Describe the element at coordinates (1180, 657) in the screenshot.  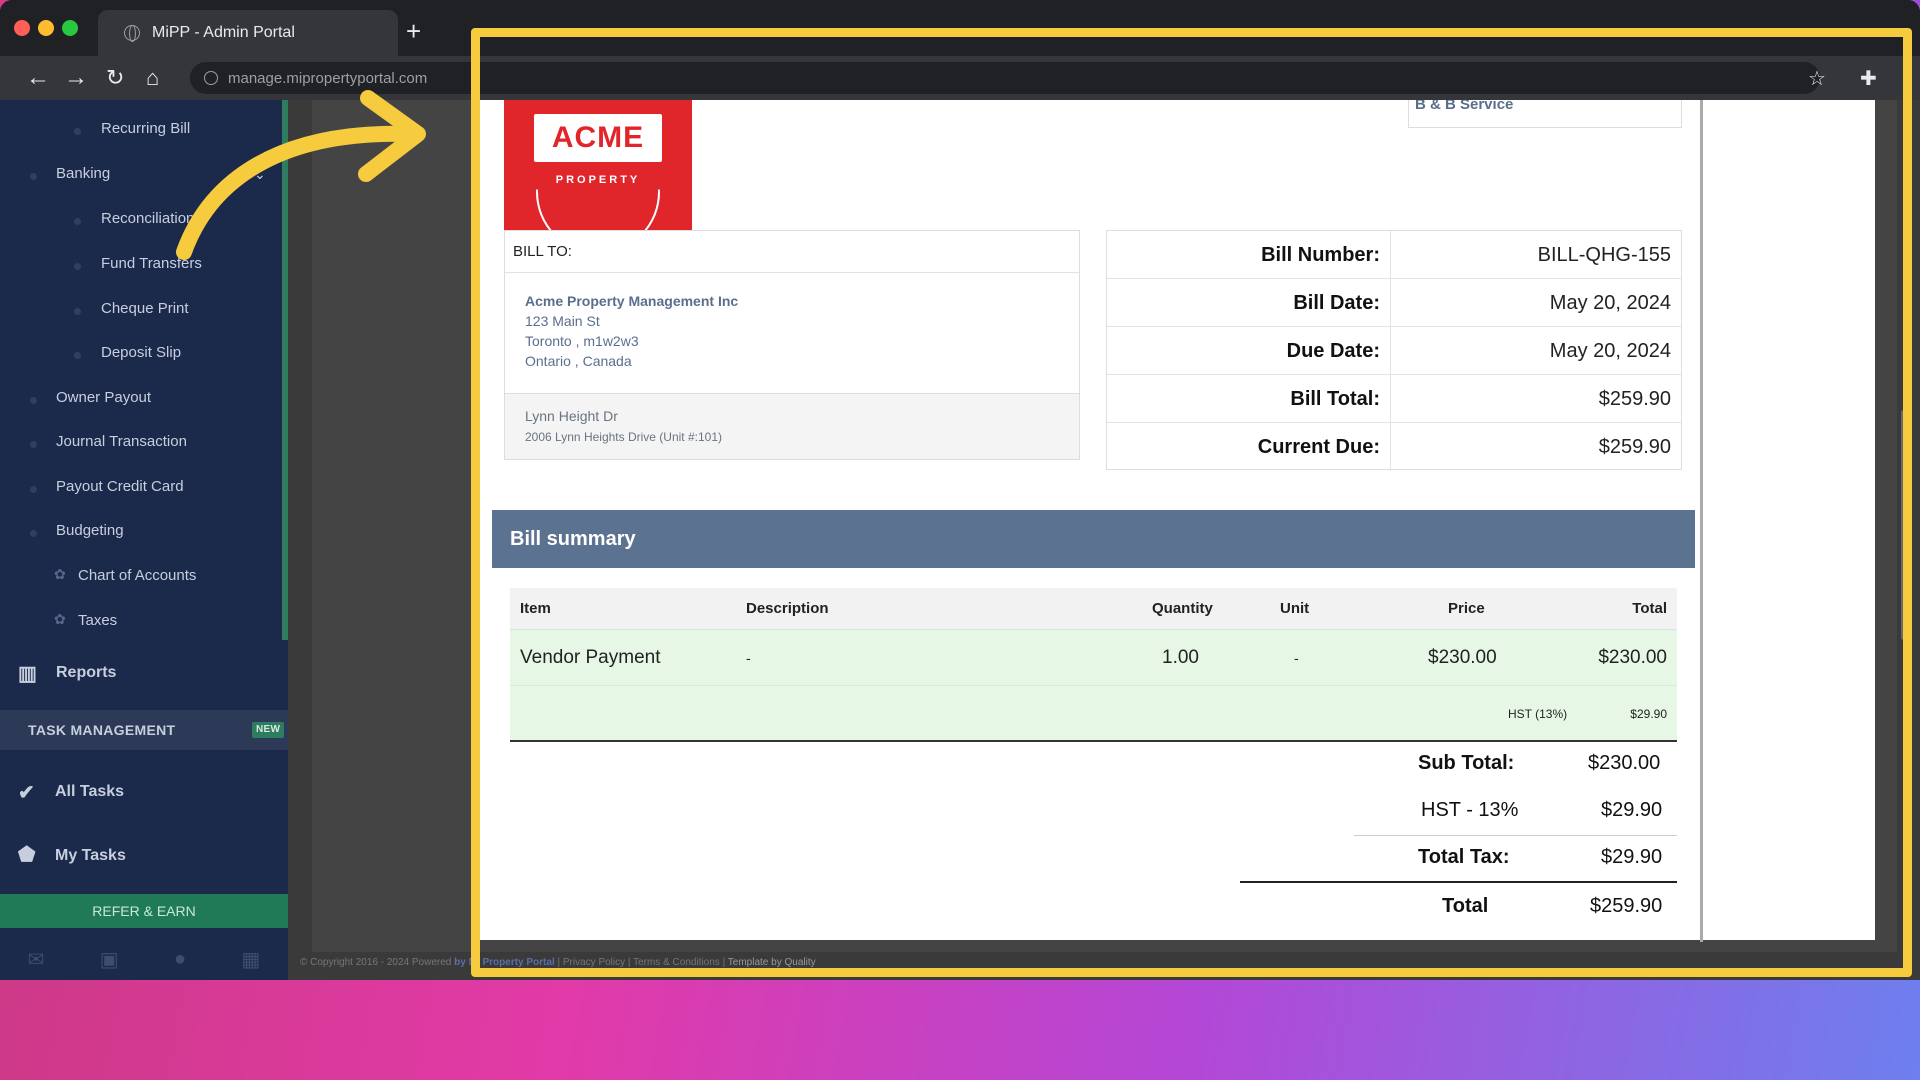
I see `cell-quantity: 1.00` at that location.